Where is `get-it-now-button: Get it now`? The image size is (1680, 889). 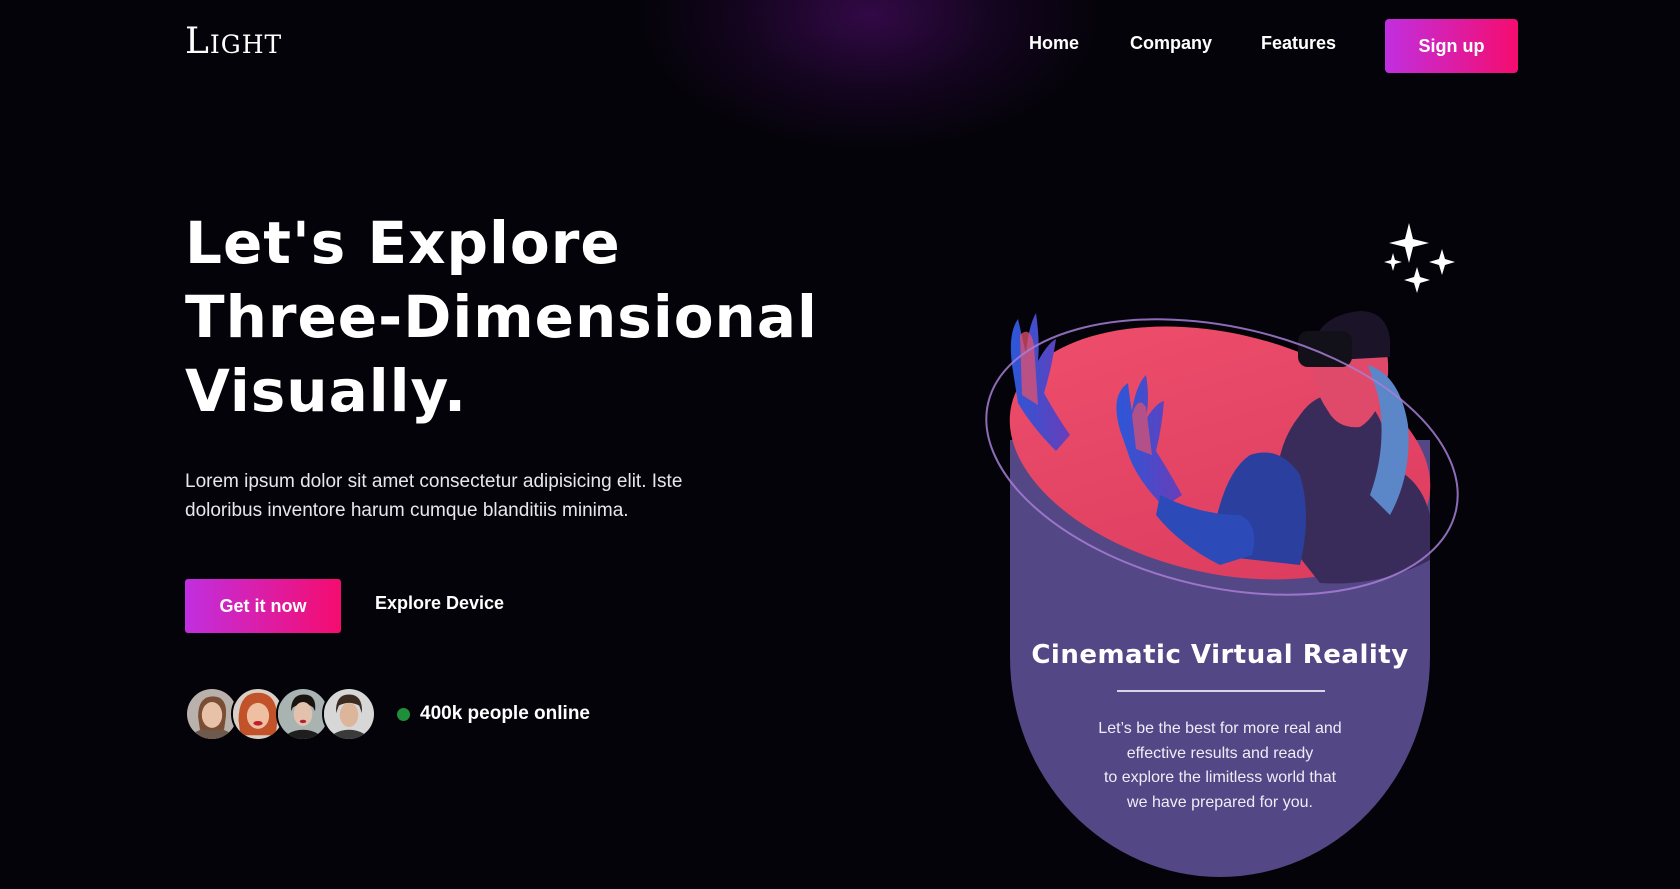 get-it-now-button: Get it now is located at coordinates (263, 606).